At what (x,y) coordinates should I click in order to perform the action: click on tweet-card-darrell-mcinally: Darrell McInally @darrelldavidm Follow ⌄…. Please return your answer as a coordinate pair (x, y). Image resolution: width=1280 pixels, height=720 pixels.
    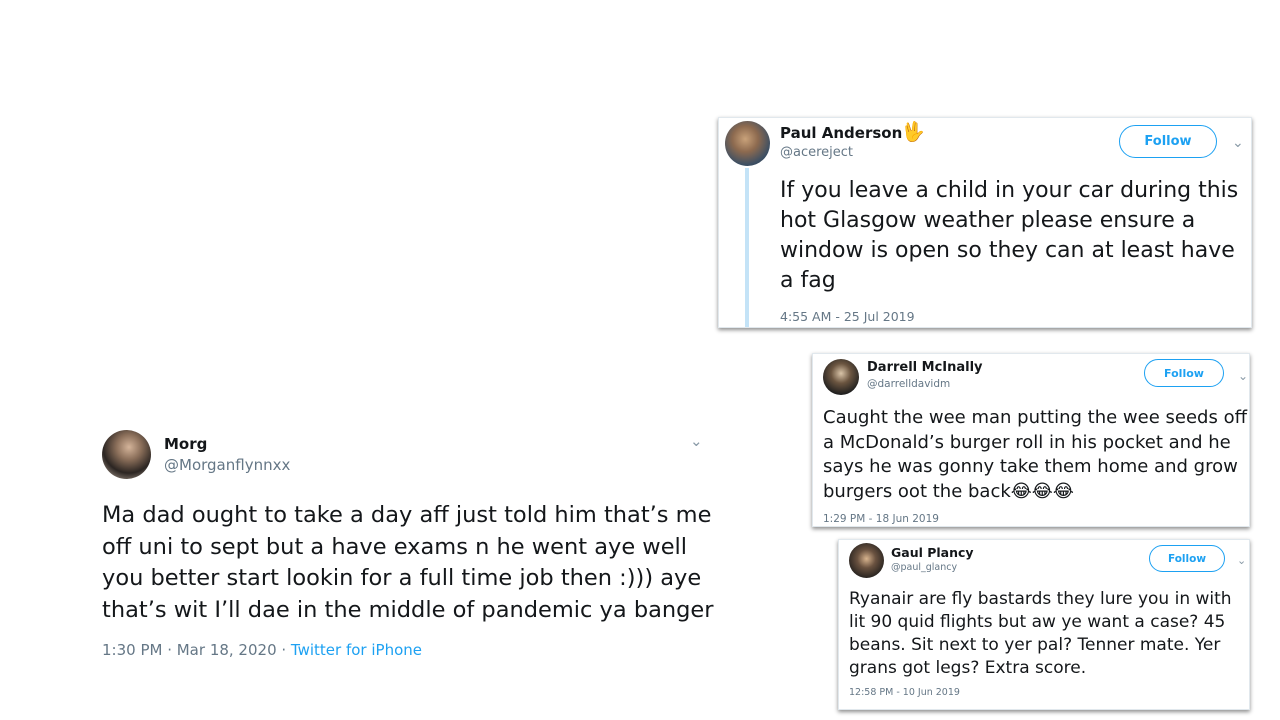
    Looking at the image, I should click on (1031, 440).